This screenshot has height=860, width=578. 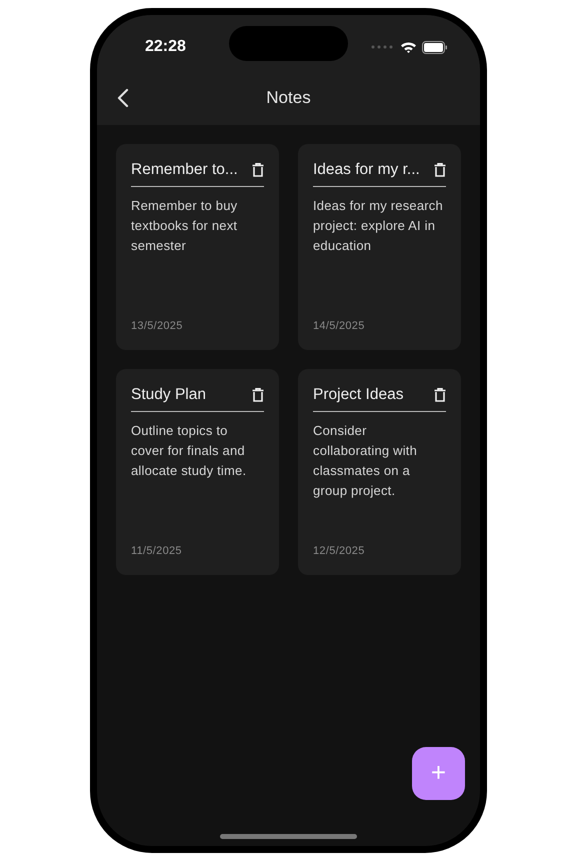 I want to click on note-title: Study Plan, so click(x=168, y=395).